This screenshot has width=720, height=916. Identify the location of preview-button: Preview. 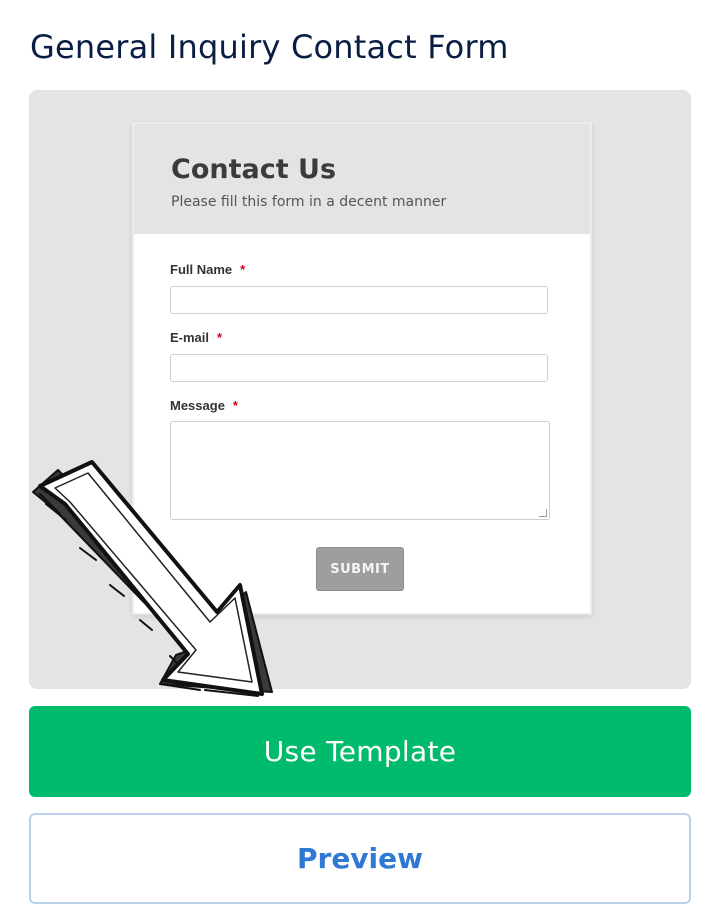
(360, 858).